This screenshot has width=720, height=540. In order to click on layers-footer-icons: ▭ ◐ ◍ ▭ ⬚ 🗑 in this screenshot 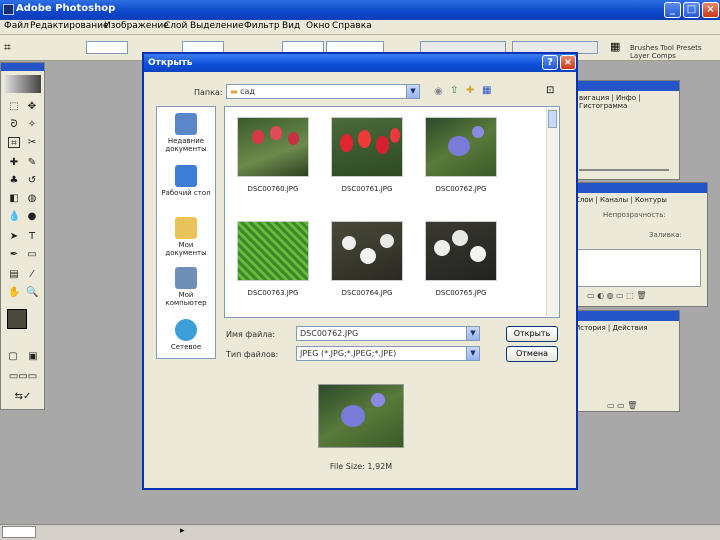, I will do `click(617, 295)`.